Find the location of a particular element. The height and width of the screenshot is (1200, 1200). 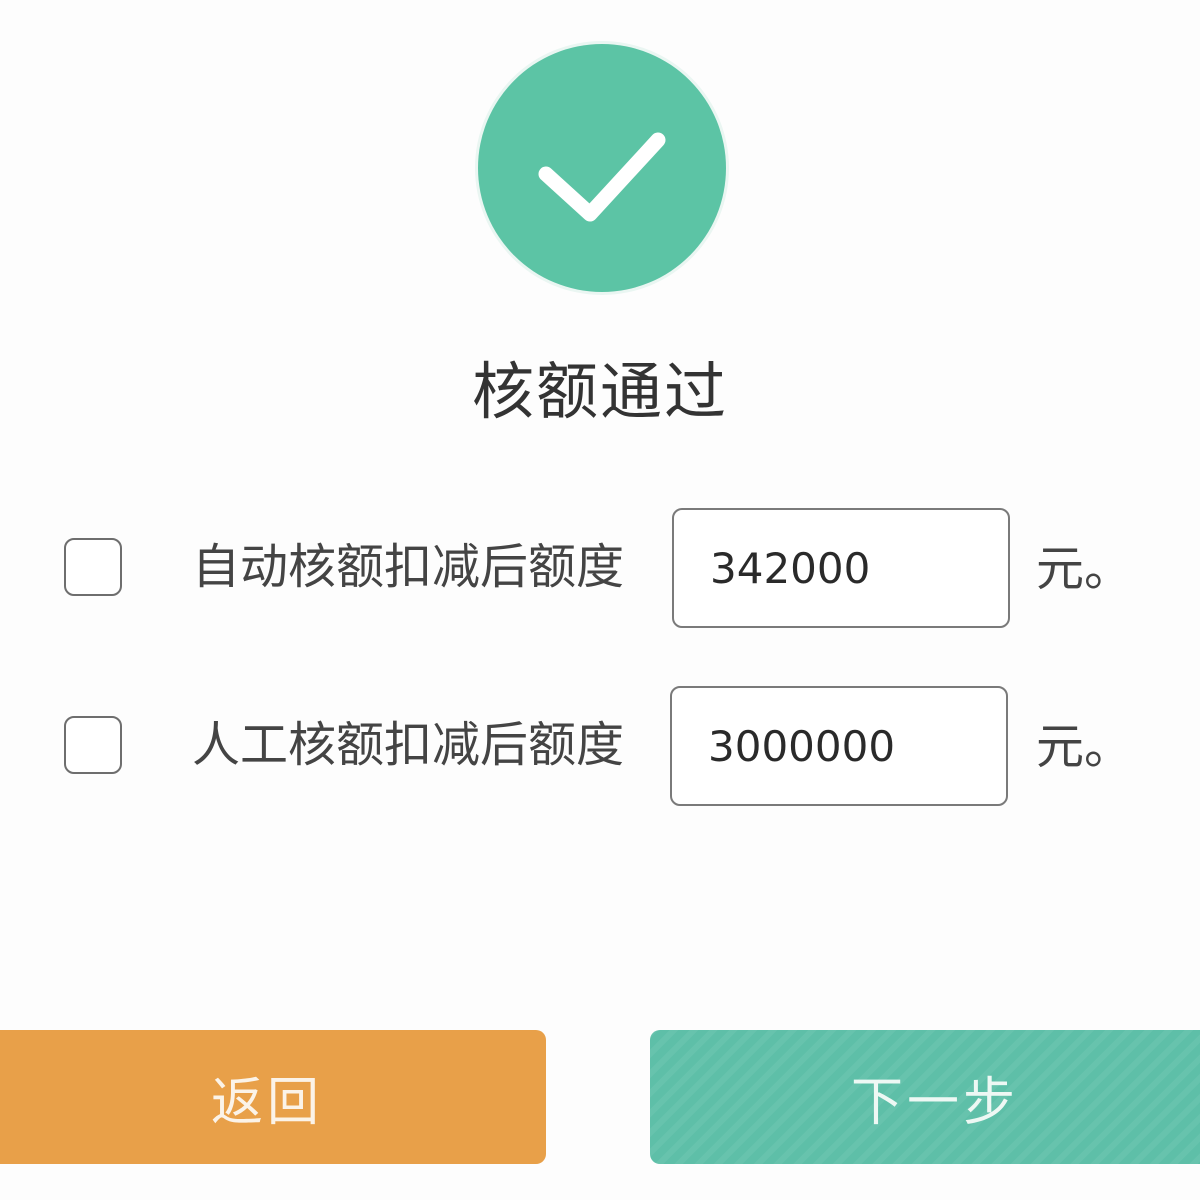

auto-quota-label: 自动核额扣减后额度 is located at coordinates (408, 567).